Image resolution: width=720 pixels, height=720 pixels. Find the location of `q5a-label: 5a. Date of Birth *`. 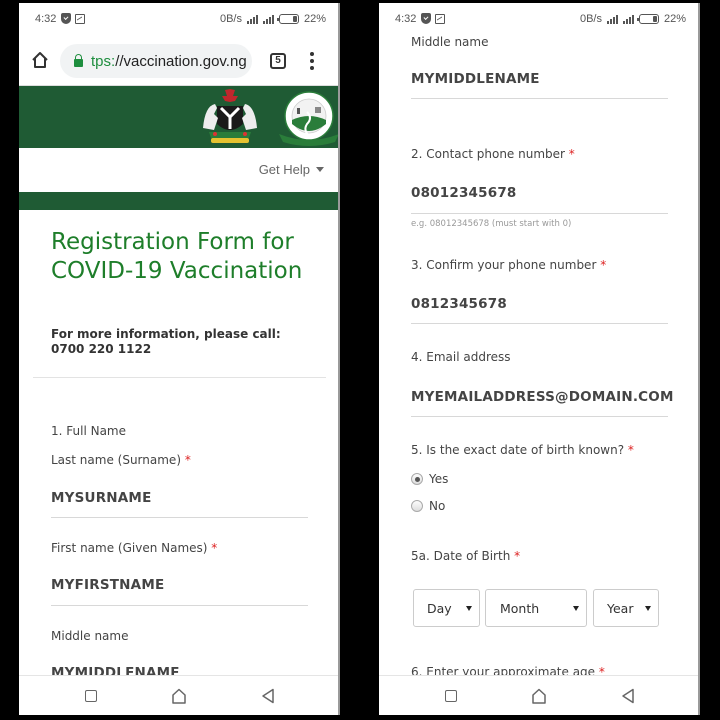

q5a-label: 5a. Date of Birth * is located at coordinates (465, 556).